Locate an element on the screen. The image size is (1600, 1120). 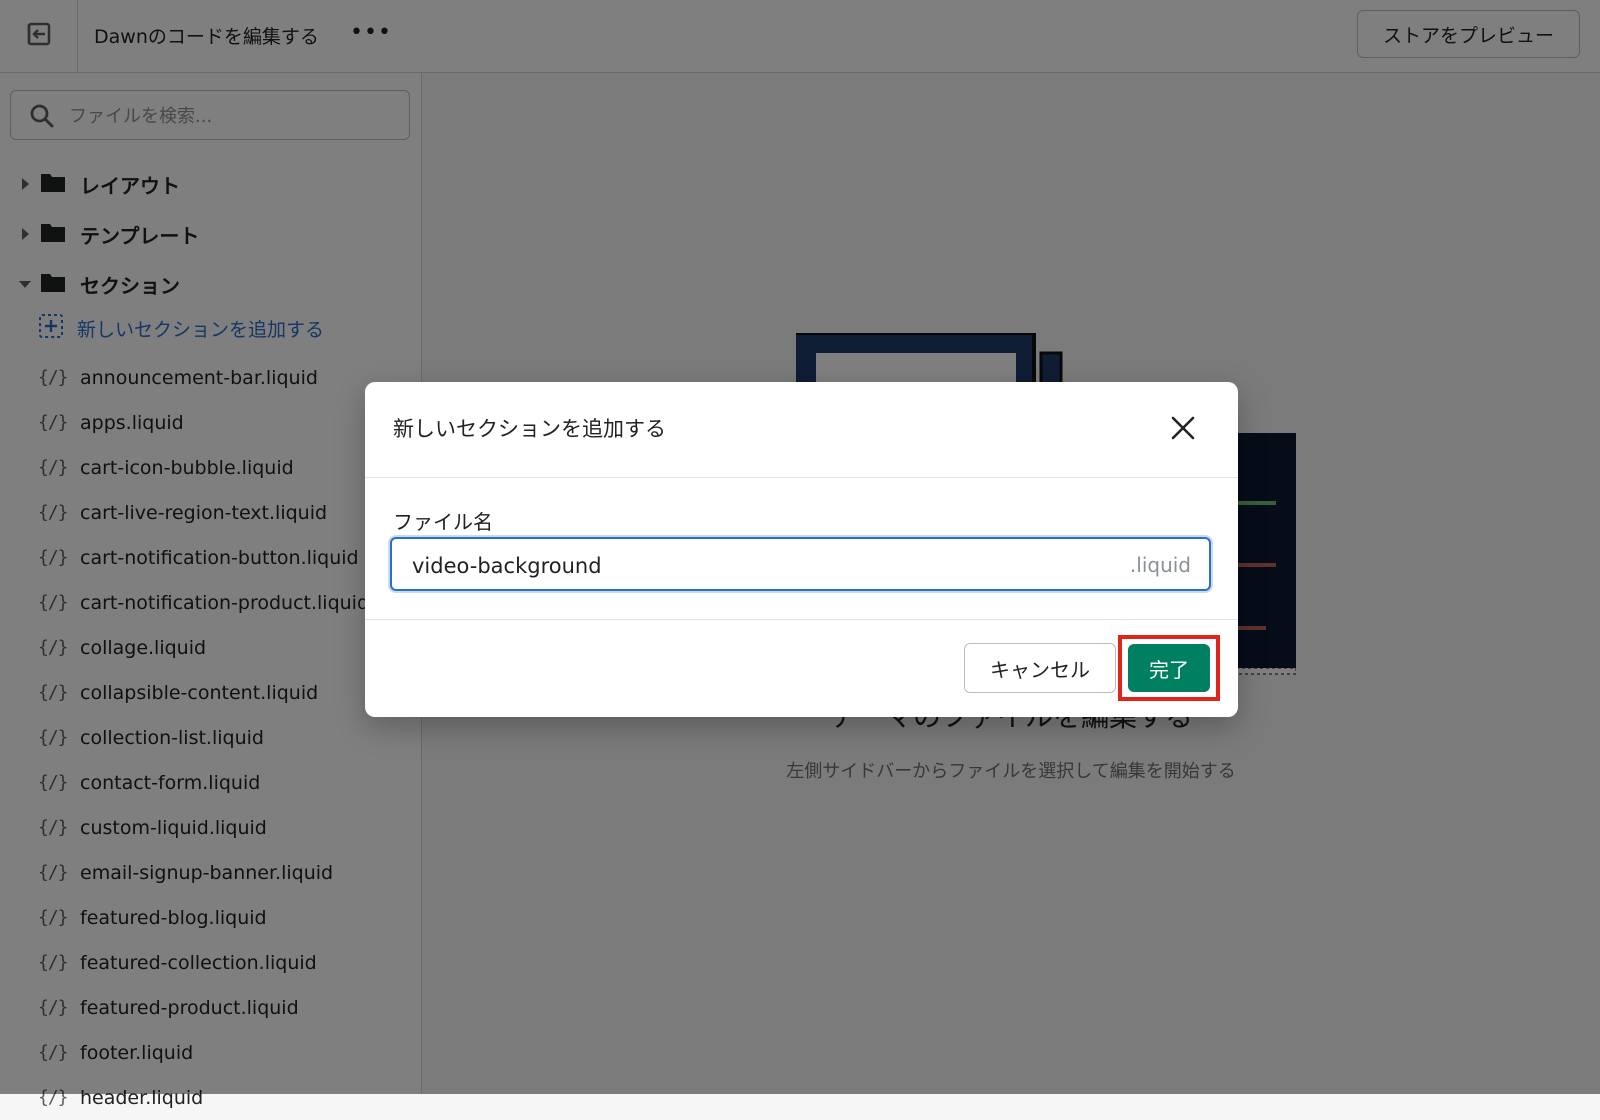
filename-input is located at coordinates (732, 566).